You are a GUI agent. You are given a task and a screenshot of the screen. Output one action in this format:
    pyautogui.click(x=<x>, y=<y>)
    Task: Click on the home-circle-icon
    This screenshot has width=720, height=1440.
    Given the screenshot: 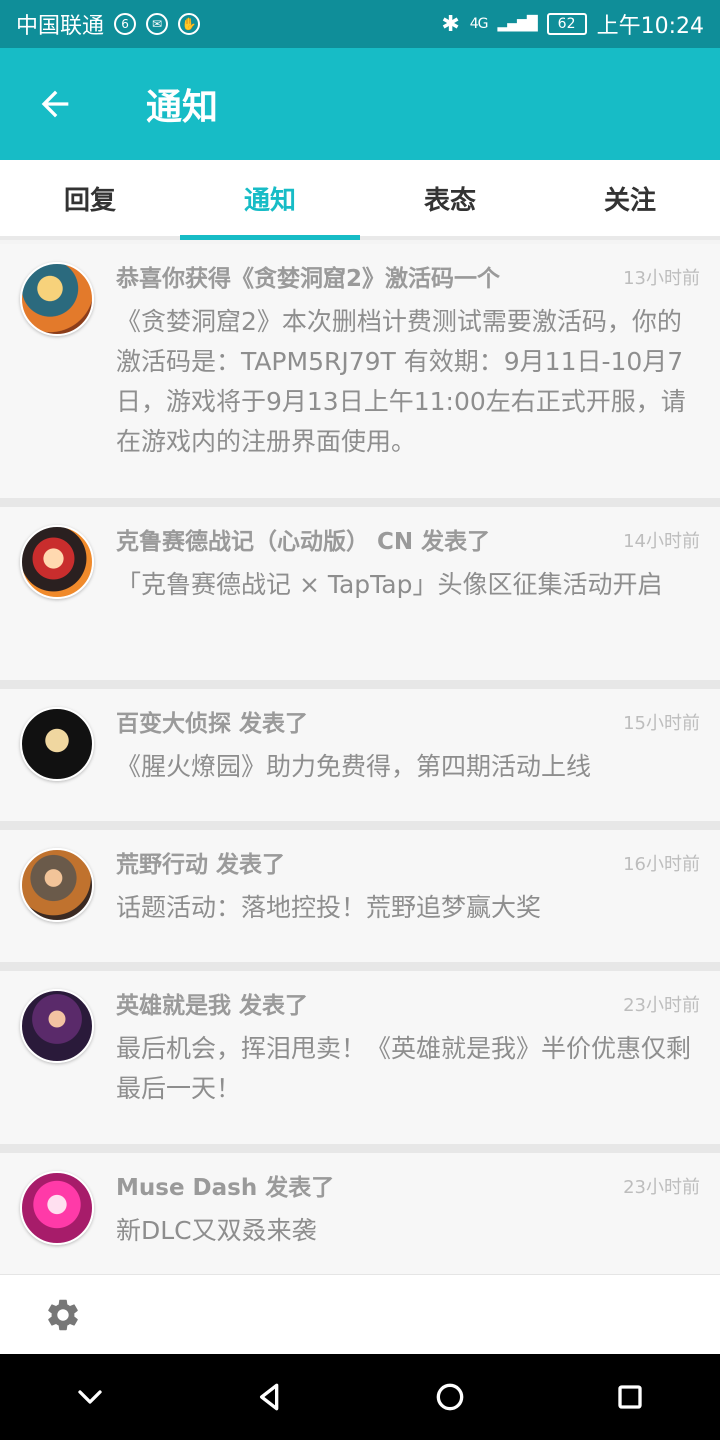 What is the action you would take?
    pyautogui.click(x=450, y=1397)
    